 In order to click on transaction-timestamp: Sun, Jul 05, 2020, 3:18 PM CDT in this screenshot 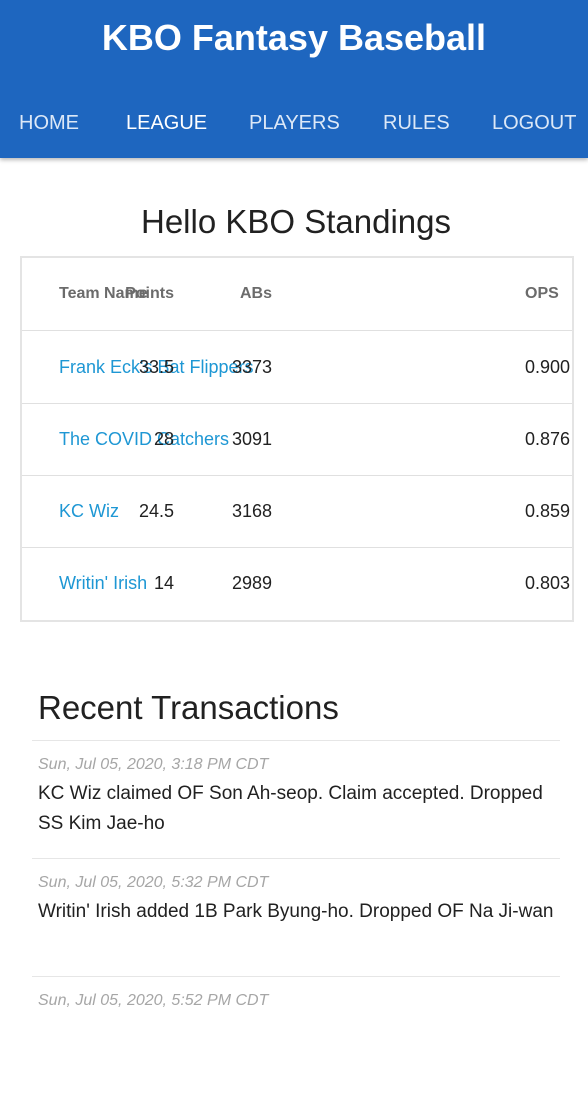, I will do `click(153, 764)`.